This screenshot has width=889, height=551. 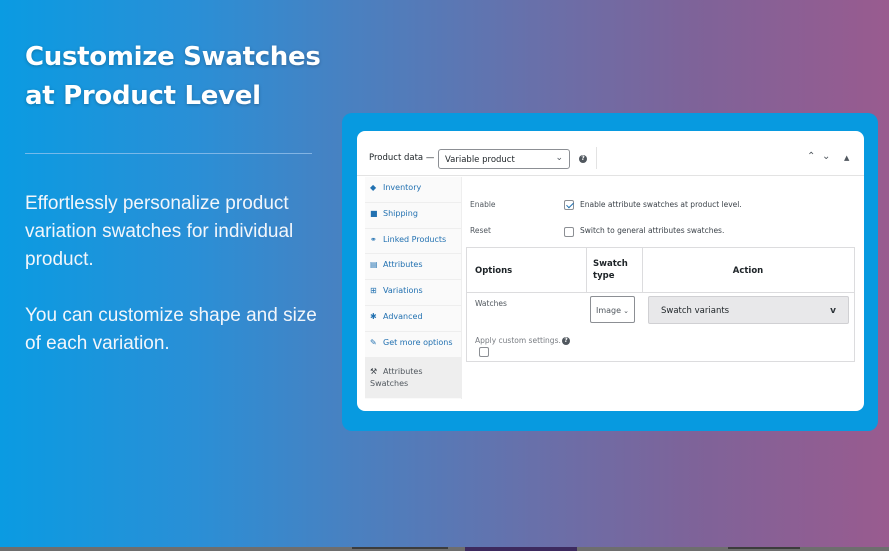 What do you see at coordinates (173, 57) in the screenshot?
I see `hero-title-line1: Customize Swatches` at bounding box center [173, 57].